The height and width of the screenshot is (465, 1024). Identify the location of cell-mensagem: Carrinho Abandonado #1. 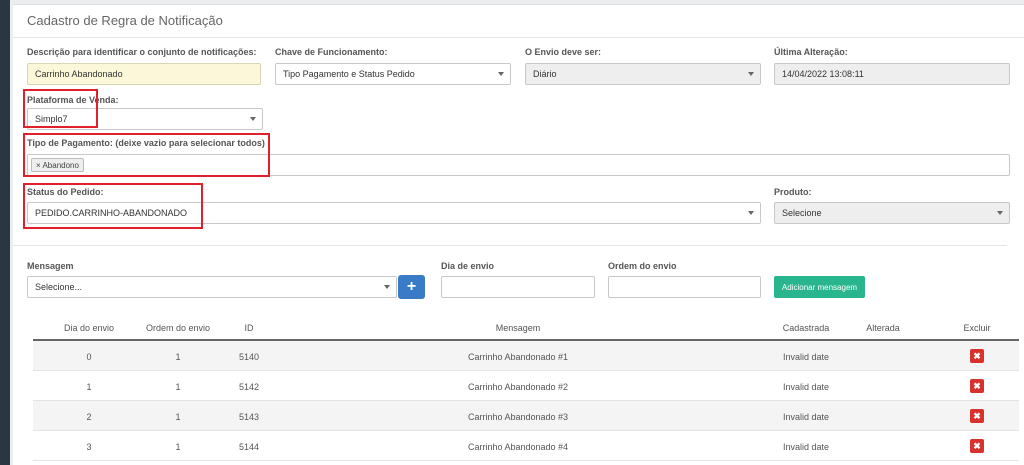
(518, 357).